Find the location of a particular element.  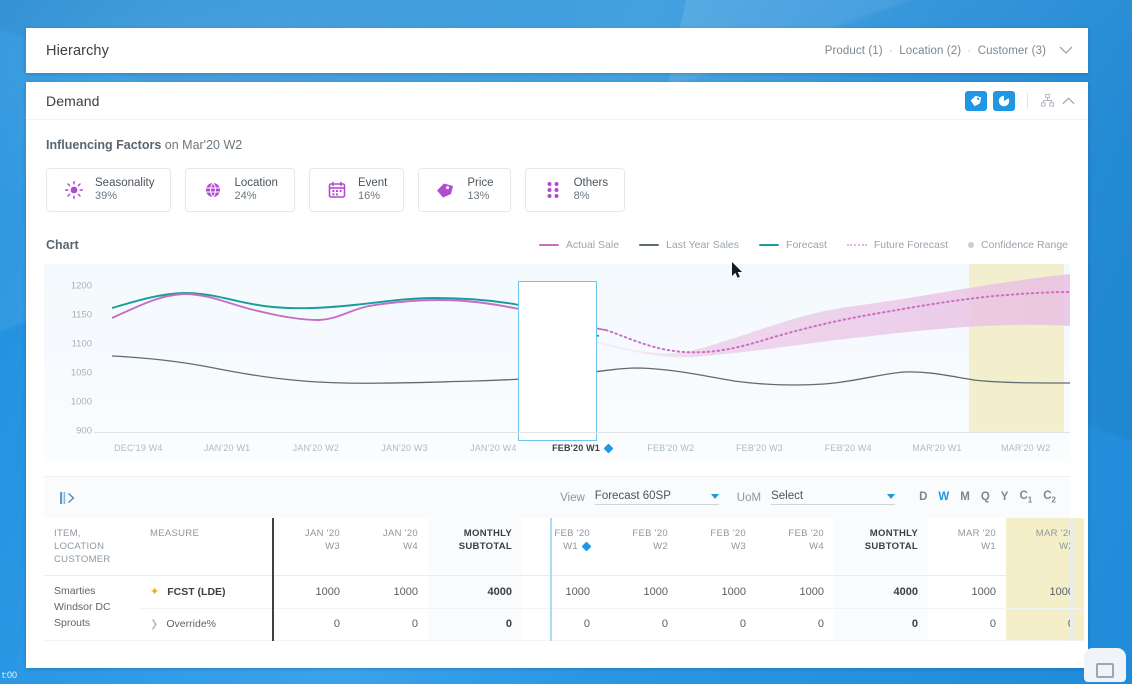

granularity-week: W is located at coordinates (943, 497).